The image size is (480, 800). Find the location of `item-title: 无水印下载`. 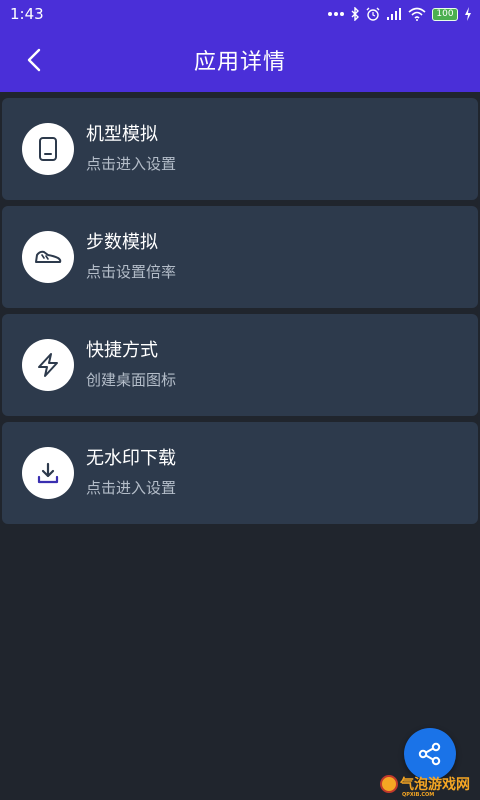

item-title: 无水印下载 is located at coordinates (131, 458).